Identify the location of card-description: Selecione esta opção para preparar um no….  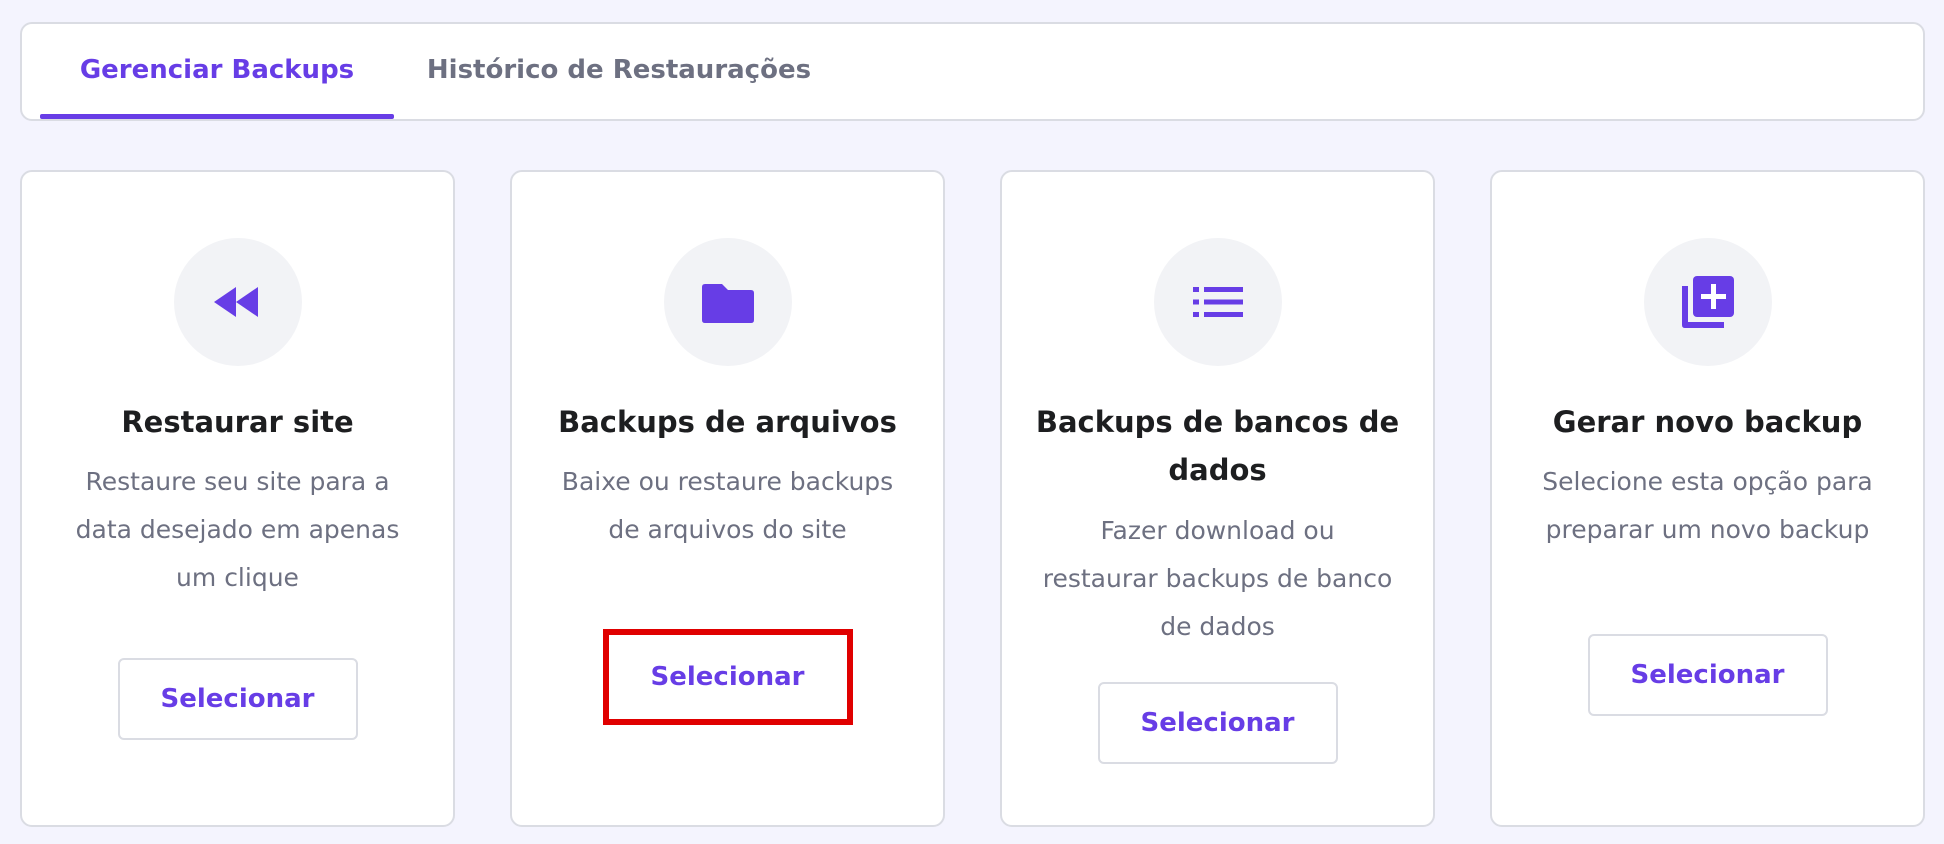
(1707, 505).